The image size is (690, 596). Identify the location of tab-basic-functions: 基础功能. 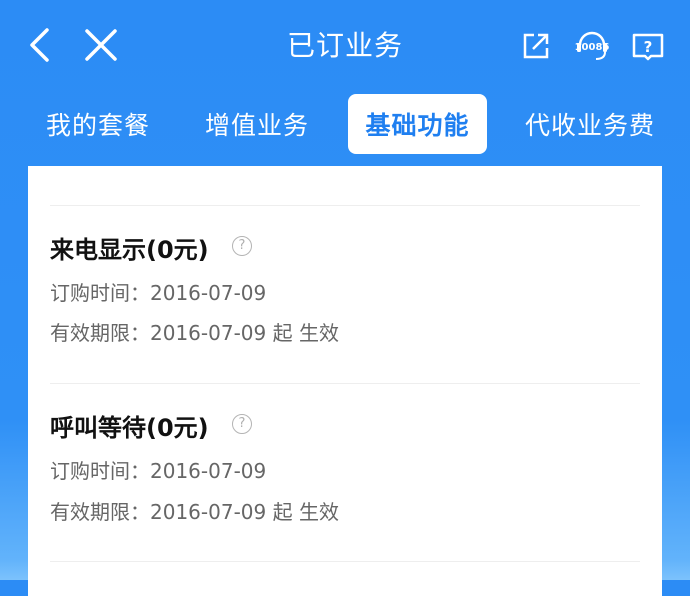
(417, 124).